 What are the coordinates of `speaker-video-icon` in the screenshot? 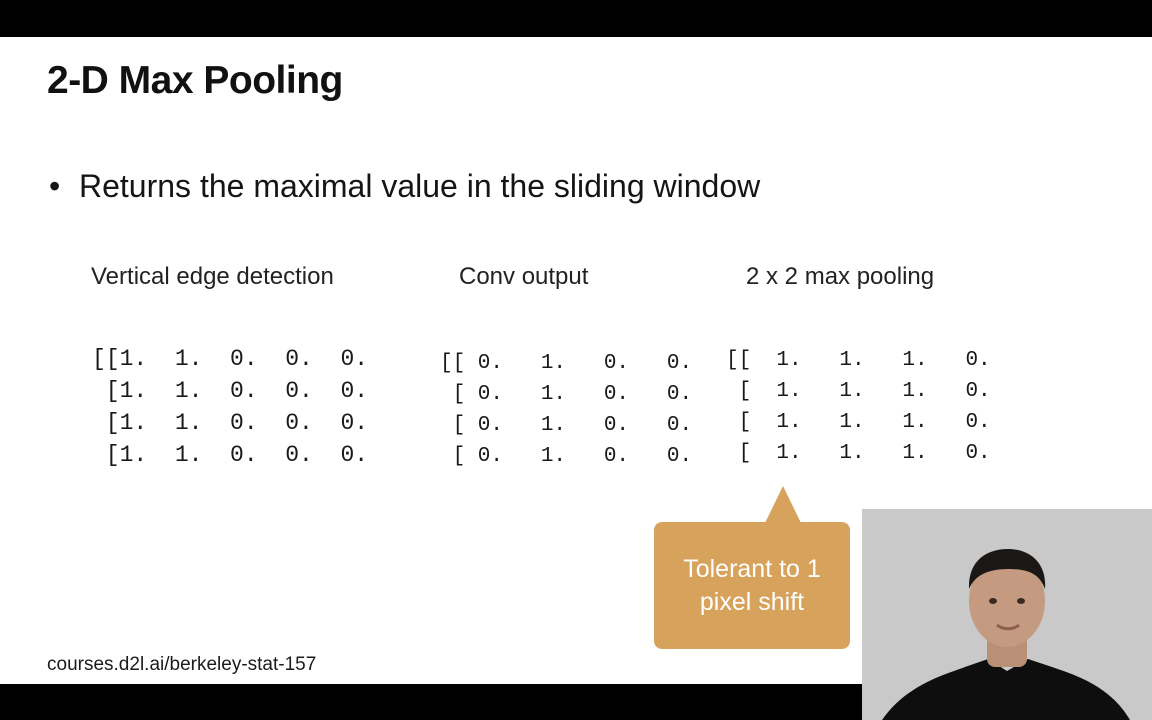 It's located at (1007, 614).